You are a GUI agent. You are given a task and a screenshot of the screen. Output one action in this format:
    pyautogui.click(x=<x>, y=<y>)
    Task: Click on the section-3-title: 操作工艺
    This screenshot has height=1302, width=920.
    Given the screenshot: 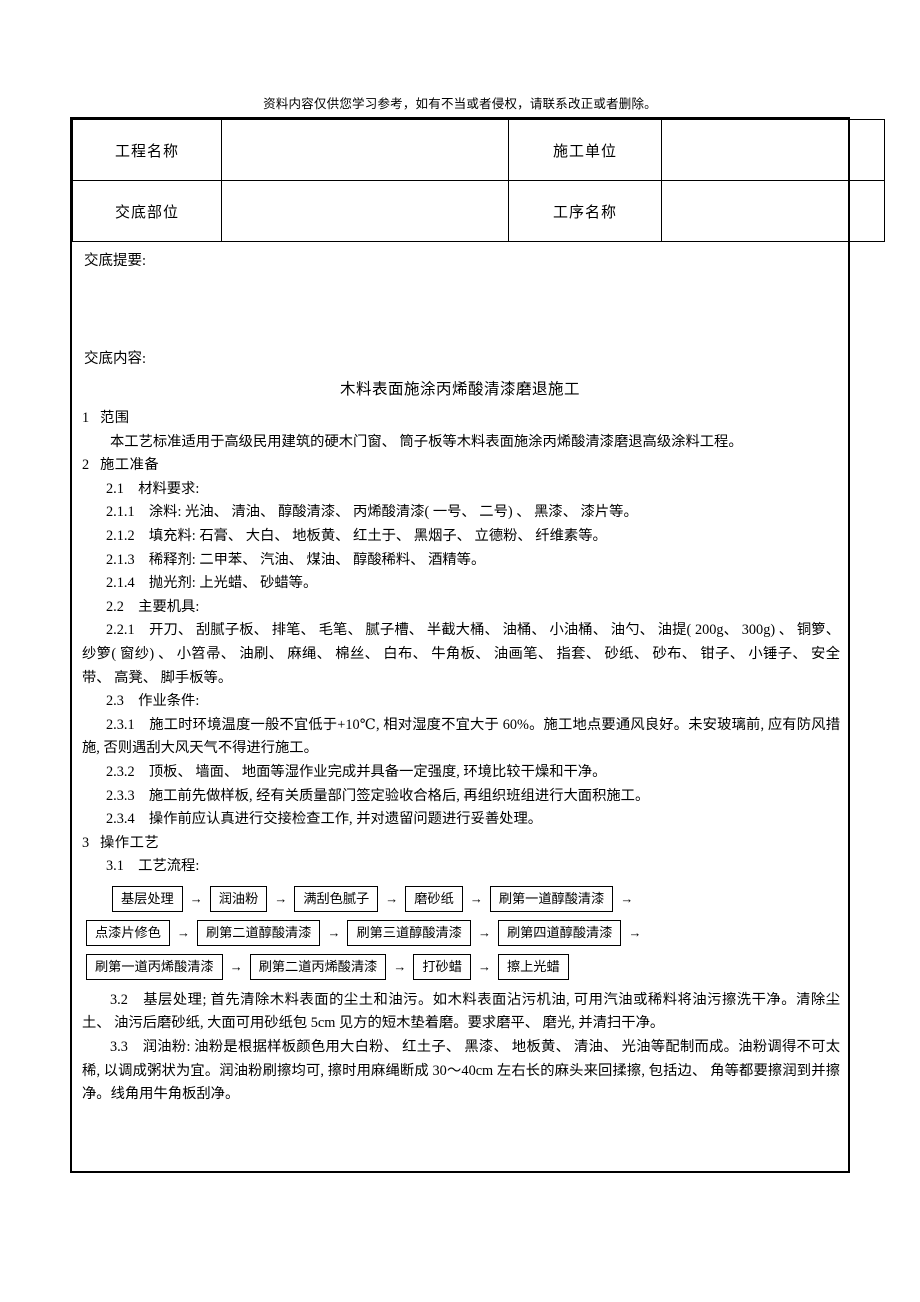 What is the action you would take?
    pyautogui.click(x=130, y=842)
    